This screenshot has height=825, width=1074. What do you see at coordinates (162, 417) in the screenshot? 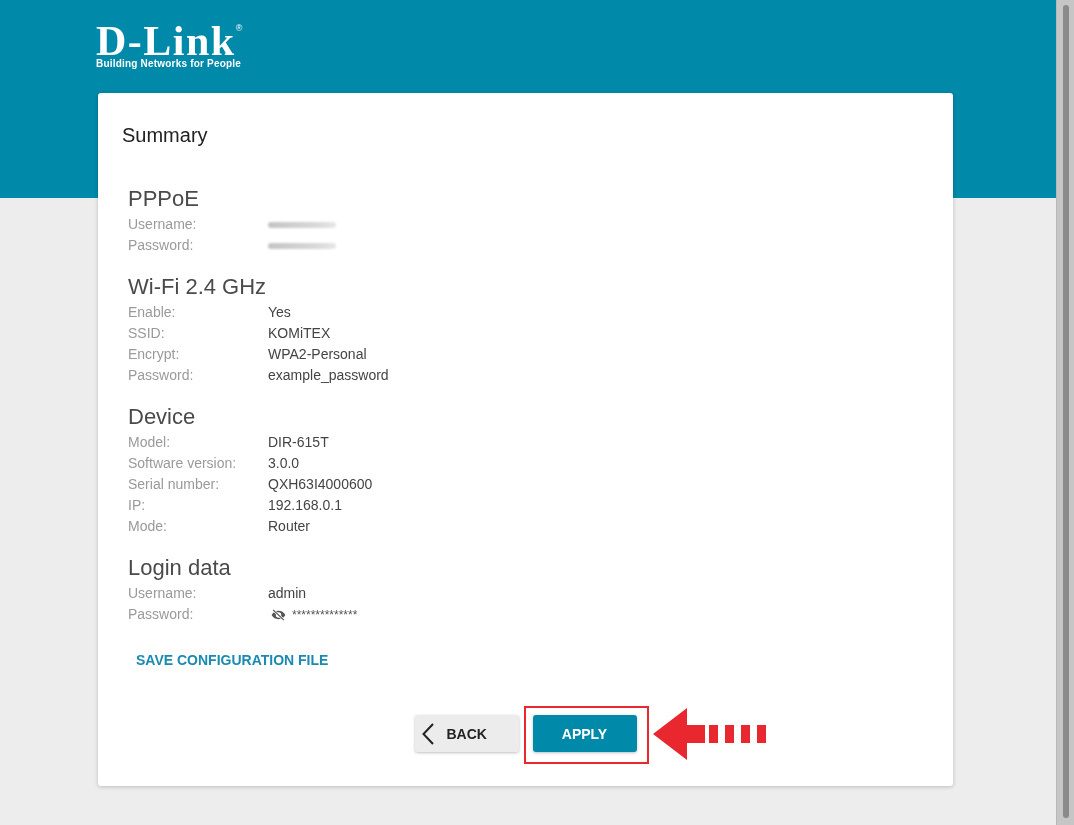
I see `section-heading: Device` at bounding box center [162, 417].